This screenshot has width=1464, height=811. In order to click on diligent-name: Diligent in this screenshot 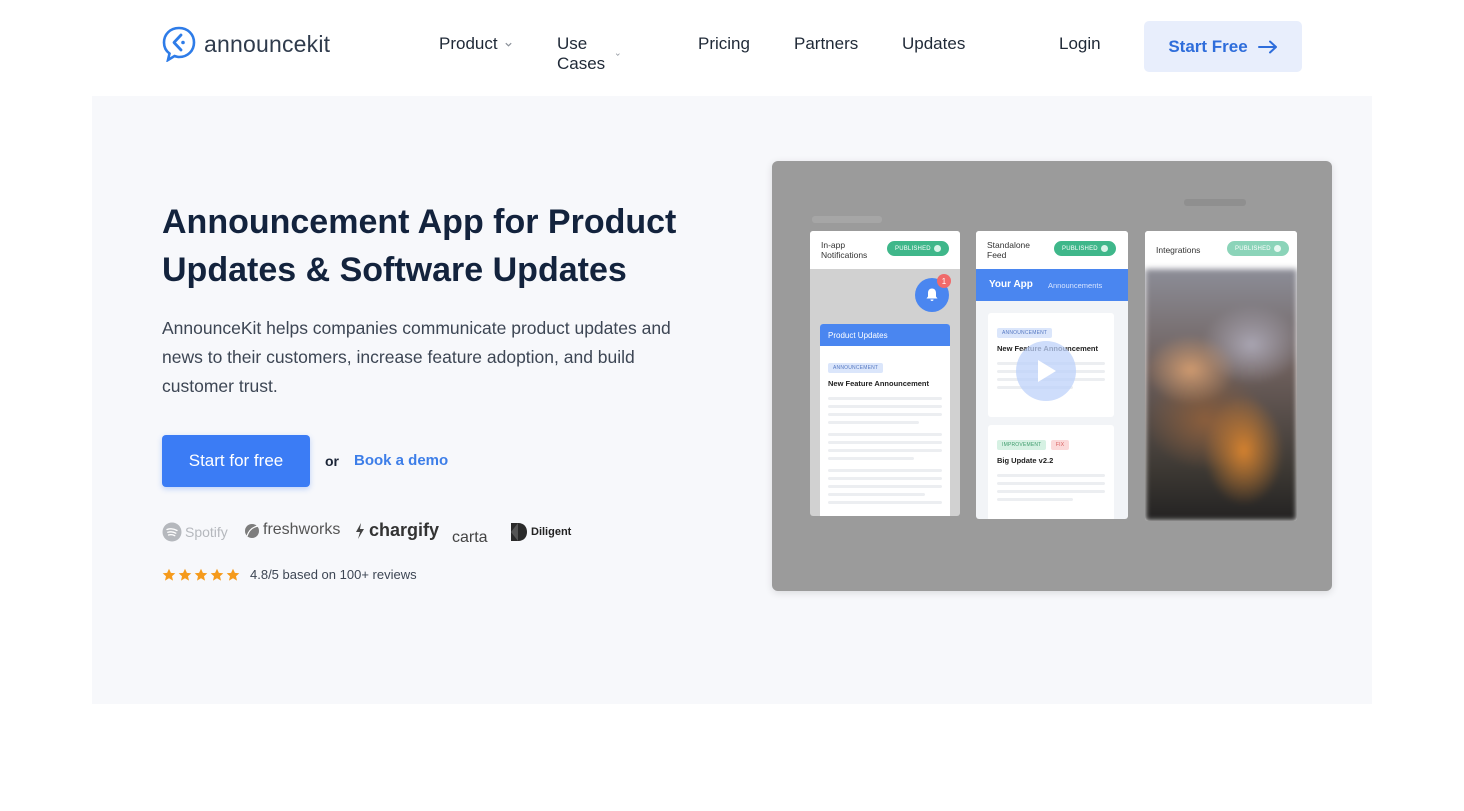, I will do `click(551, 532)`.